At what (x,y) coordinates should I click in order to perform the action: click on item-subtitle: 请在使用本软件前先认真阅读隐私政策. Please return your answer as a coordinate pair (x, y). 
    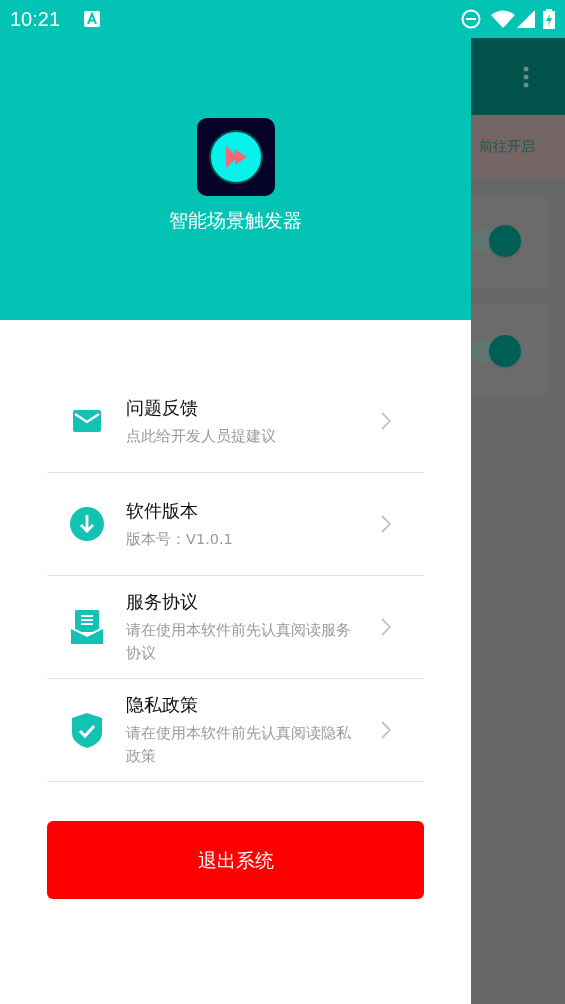
    Looking at the image, I should click on (239, 745).